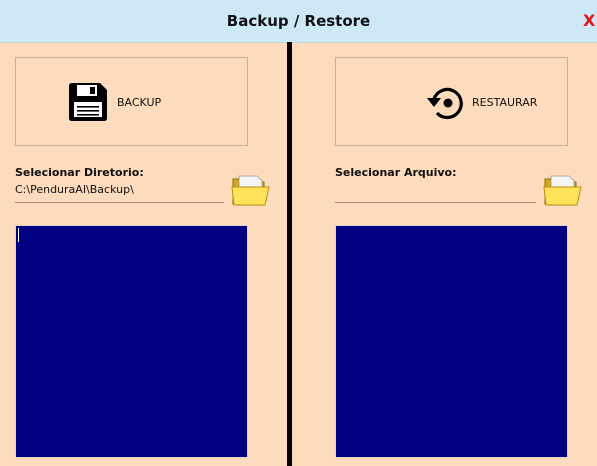 Image resolution: width=597 pixels, height=466 pixels. What do you see at coordinates (505, 102) in the screenshot?
I see `restore-button-label: RESTAURAR` at bounding box center [505, 102].